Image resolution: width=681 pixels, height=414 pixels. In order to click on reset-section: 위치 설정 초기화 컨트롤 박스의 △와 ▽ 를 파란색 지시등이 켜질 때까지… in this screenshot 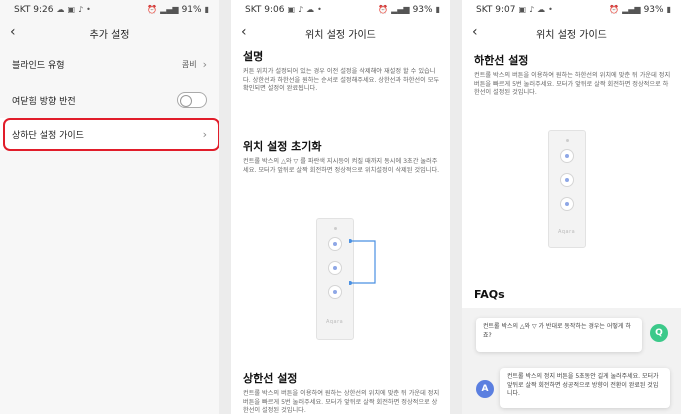, I will do `click(341, 156)`.